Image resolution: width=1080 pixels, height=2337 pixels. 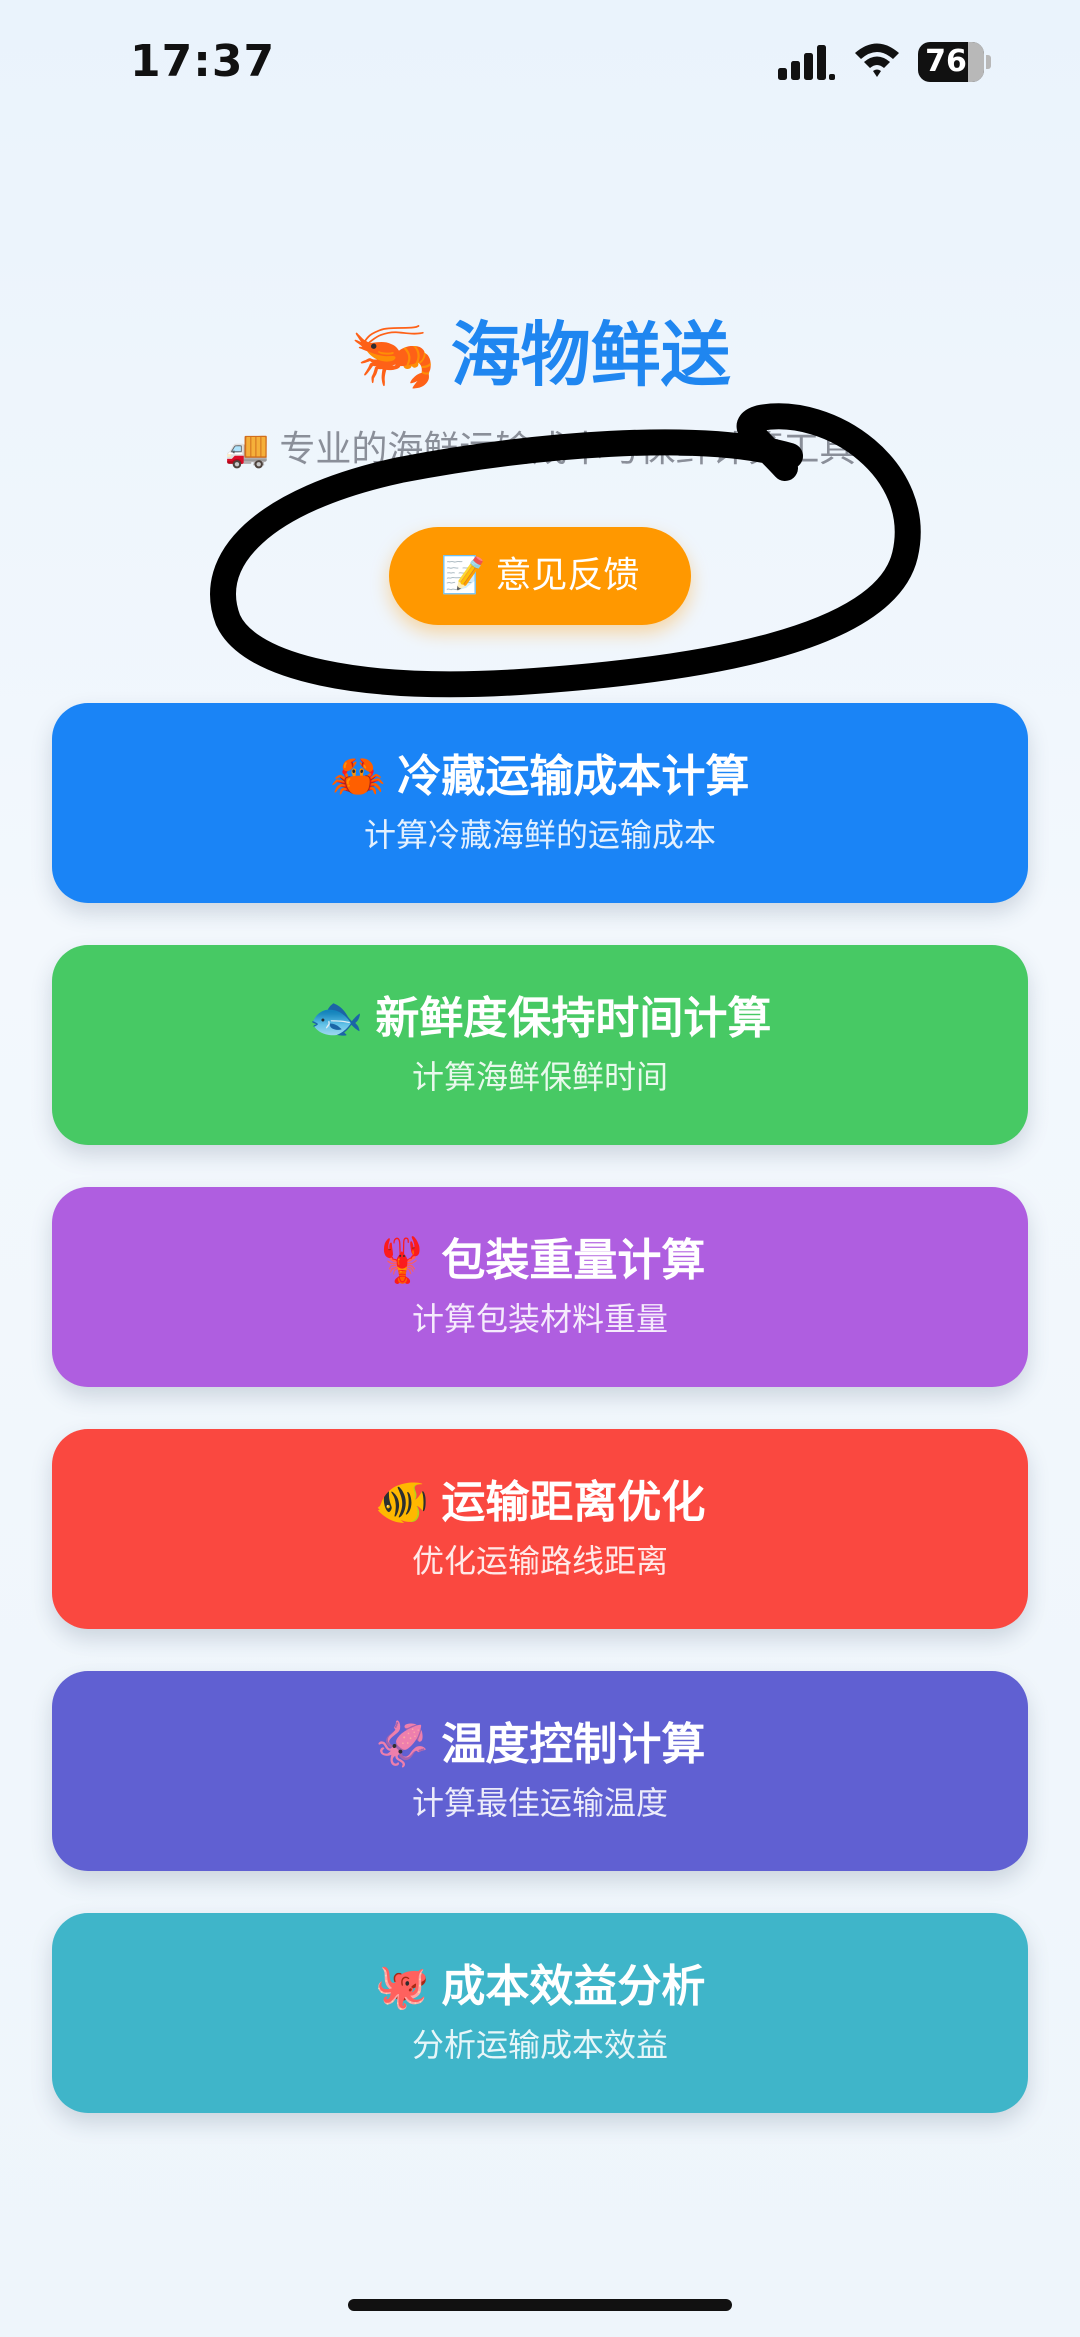 What do you see at coordinates (539, 1803) in the screenshot?
I see `card-subtitle: 计算最佳运输温度` at bounding box center [539, 1803].